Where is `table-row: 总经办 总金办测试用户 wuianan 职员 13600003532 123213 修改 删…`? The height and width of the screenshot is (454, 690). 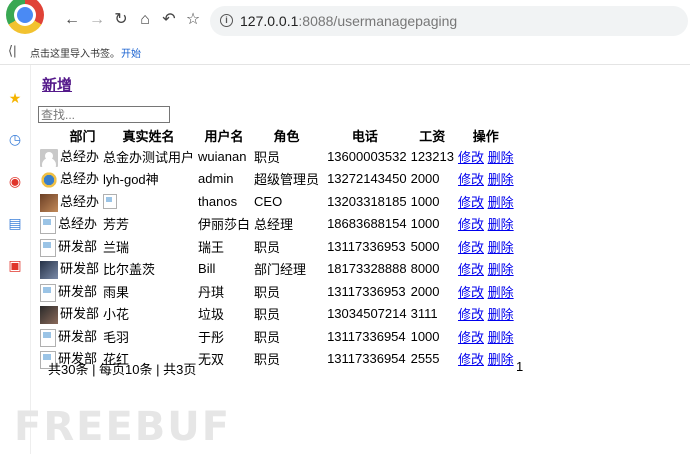 table-row: 总经办 总金办测试用户 wuianan 职员 13600003532 123213 修改 删… is located at coordinates (277, 156).